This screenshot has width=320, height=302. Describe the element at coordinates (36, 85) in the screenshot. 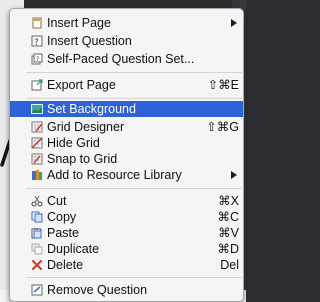

I see `export-page-icon` at that location.